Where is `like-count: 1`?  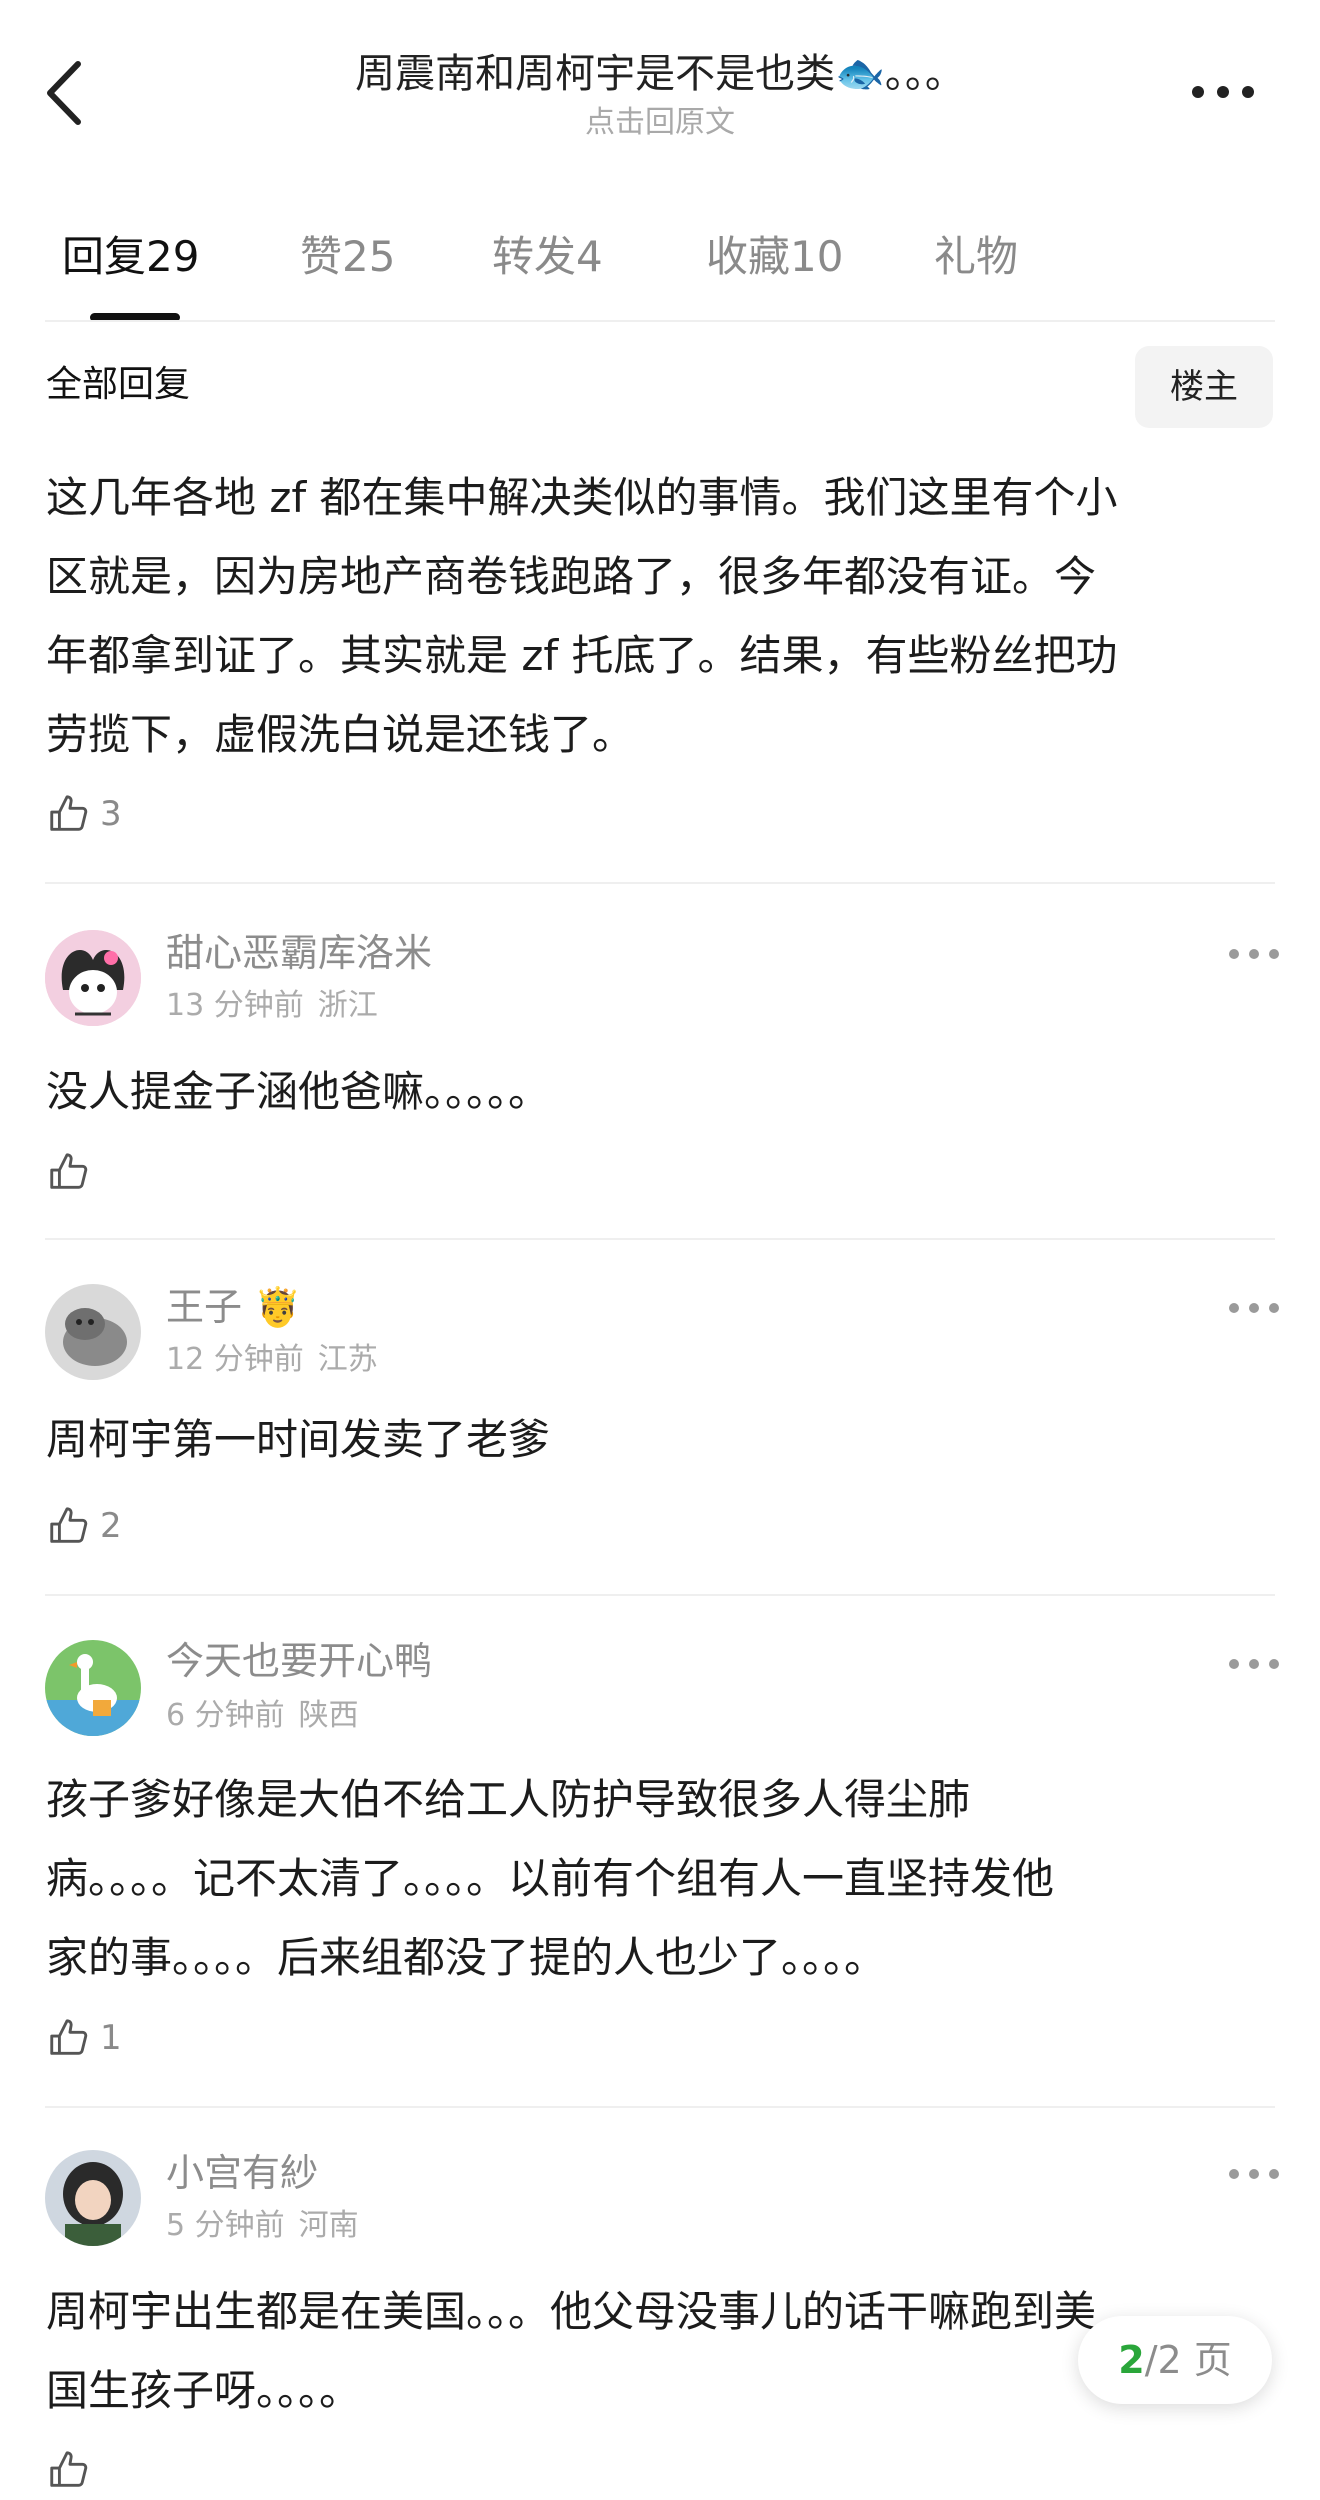
like-count: 1 is located at coordinates (111, 2038).